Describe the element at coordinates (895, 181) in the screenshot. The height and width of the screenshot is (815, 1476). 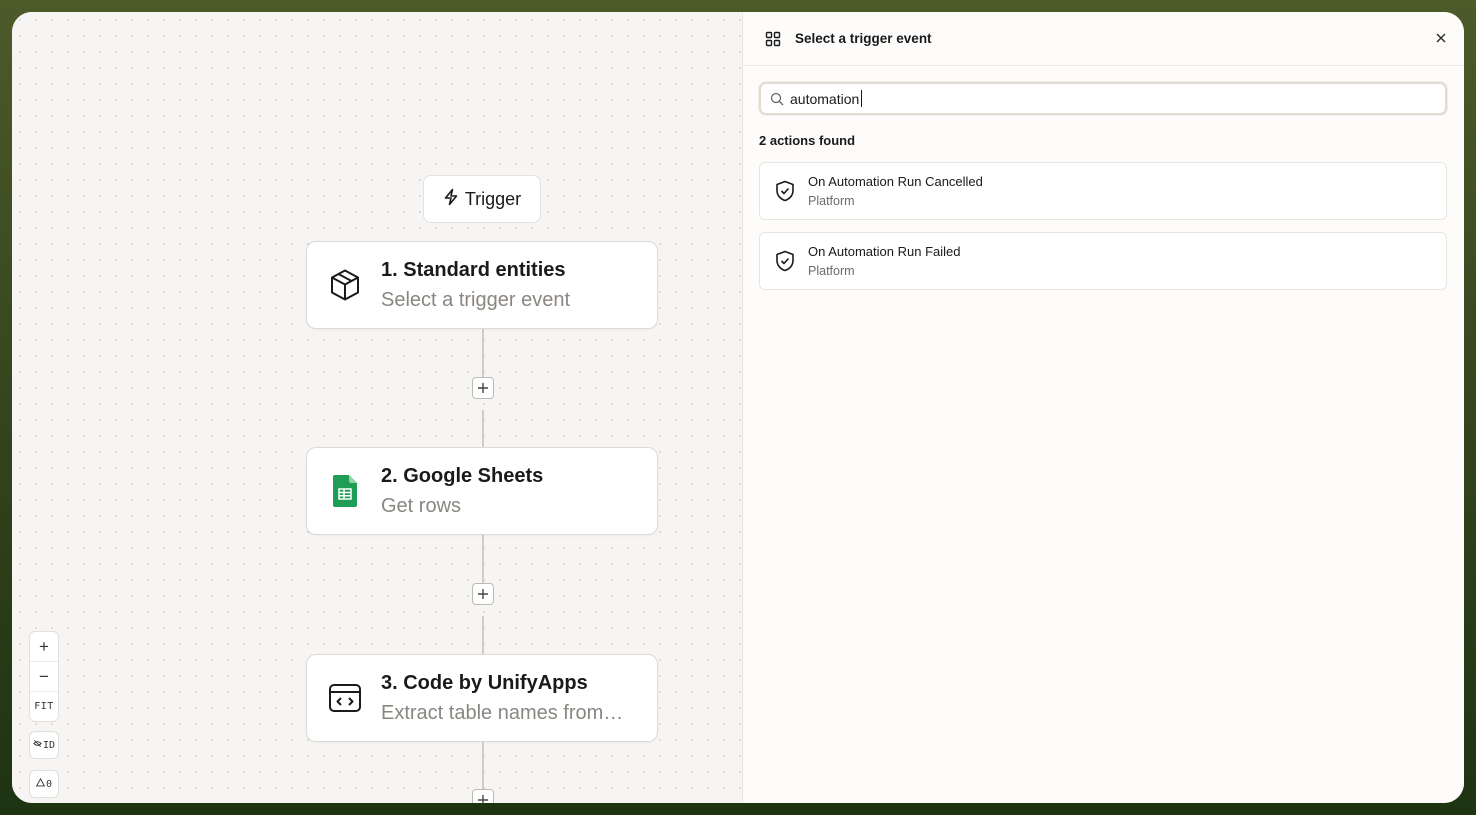
I see `result-title: On Automation Run Cancelled` at that location.